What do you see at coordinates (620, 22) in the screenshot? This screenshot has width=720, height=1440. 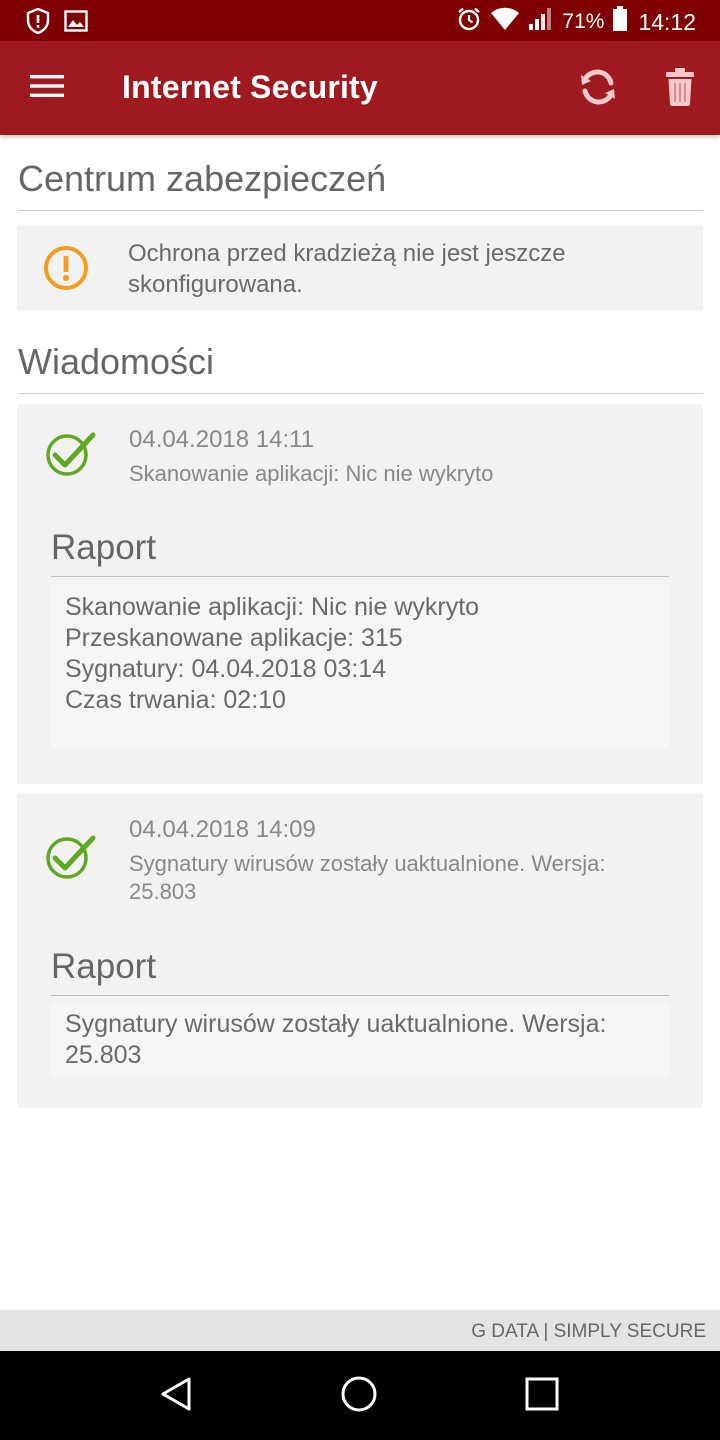 I see `battery-icon` at bounding box center [620, 22].